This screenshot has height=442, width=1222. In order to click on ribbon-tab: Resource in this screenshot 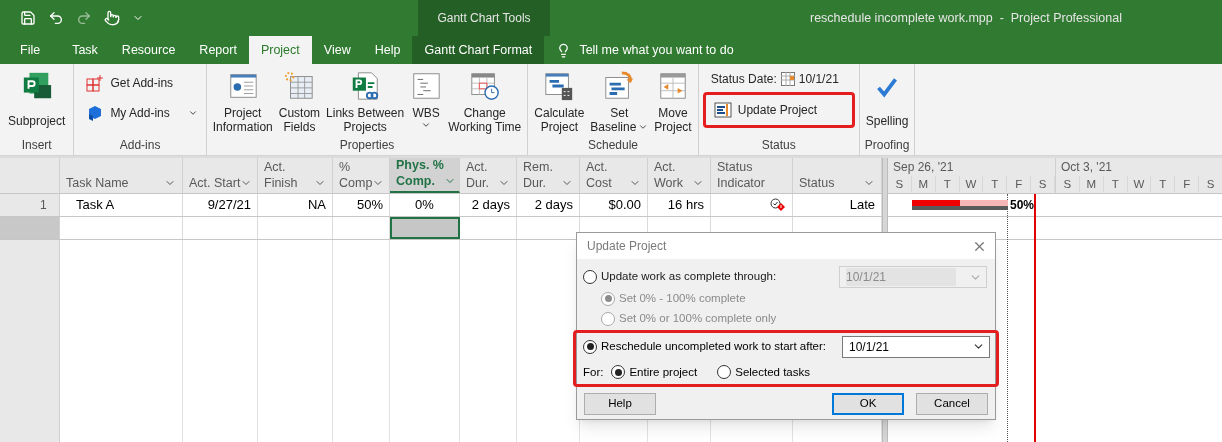, I will do `click(148, 50)`.